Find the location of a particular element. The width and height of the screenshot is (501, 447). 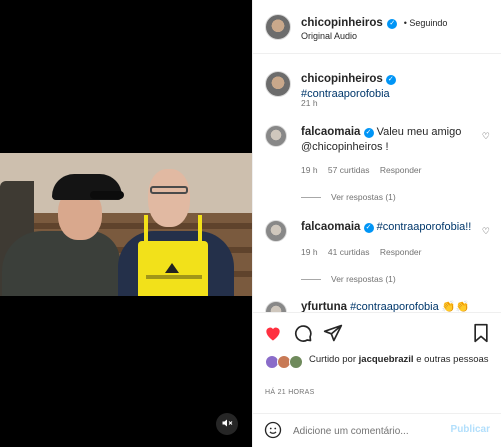

heart-icon is located at coordinates (273, 335).